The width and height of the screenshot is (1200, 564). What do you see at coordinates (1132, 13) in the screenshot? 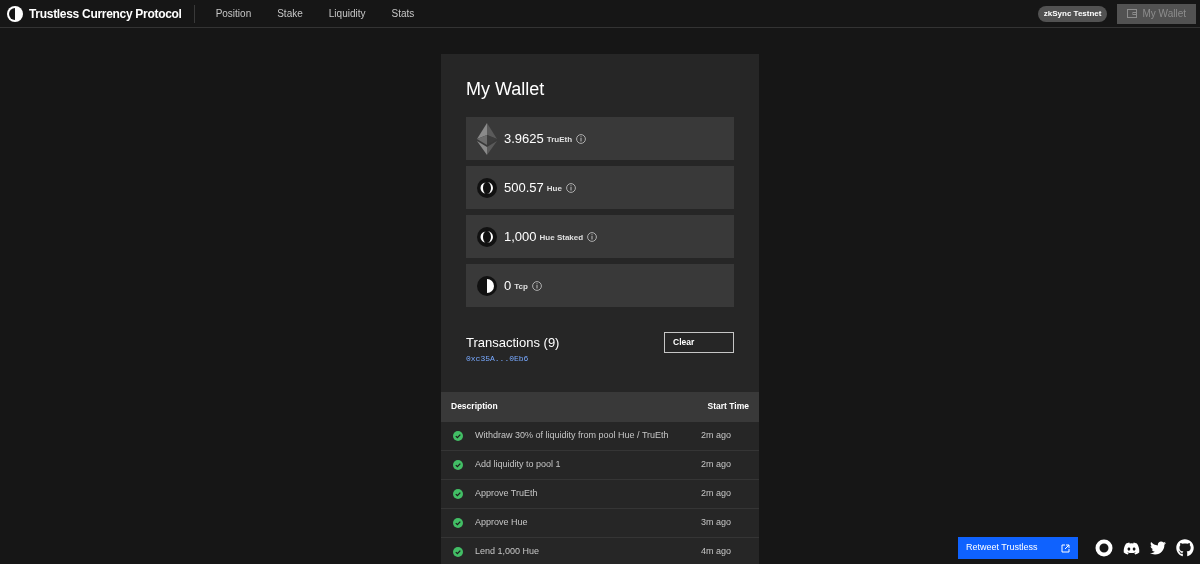
I see `wallet-icon` at bounding box center [1132, 13].